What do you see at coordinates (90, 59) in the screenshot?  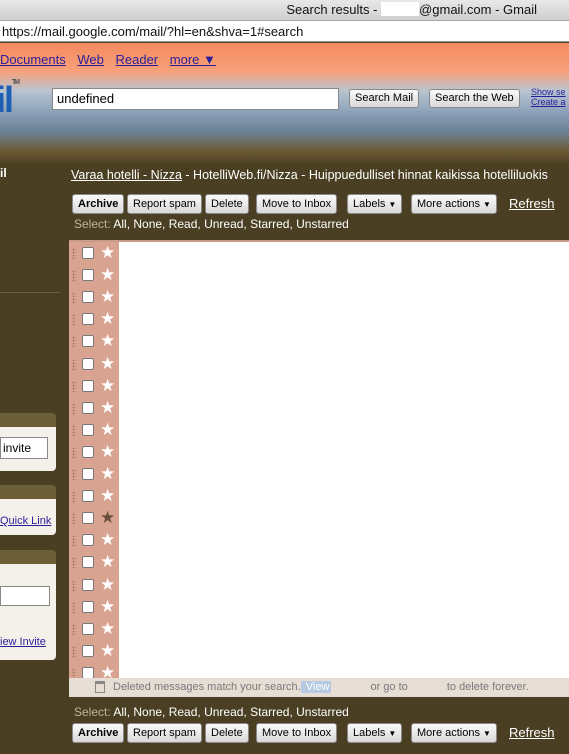 I see `nav-web: Web` at bounding box center [90, 59].